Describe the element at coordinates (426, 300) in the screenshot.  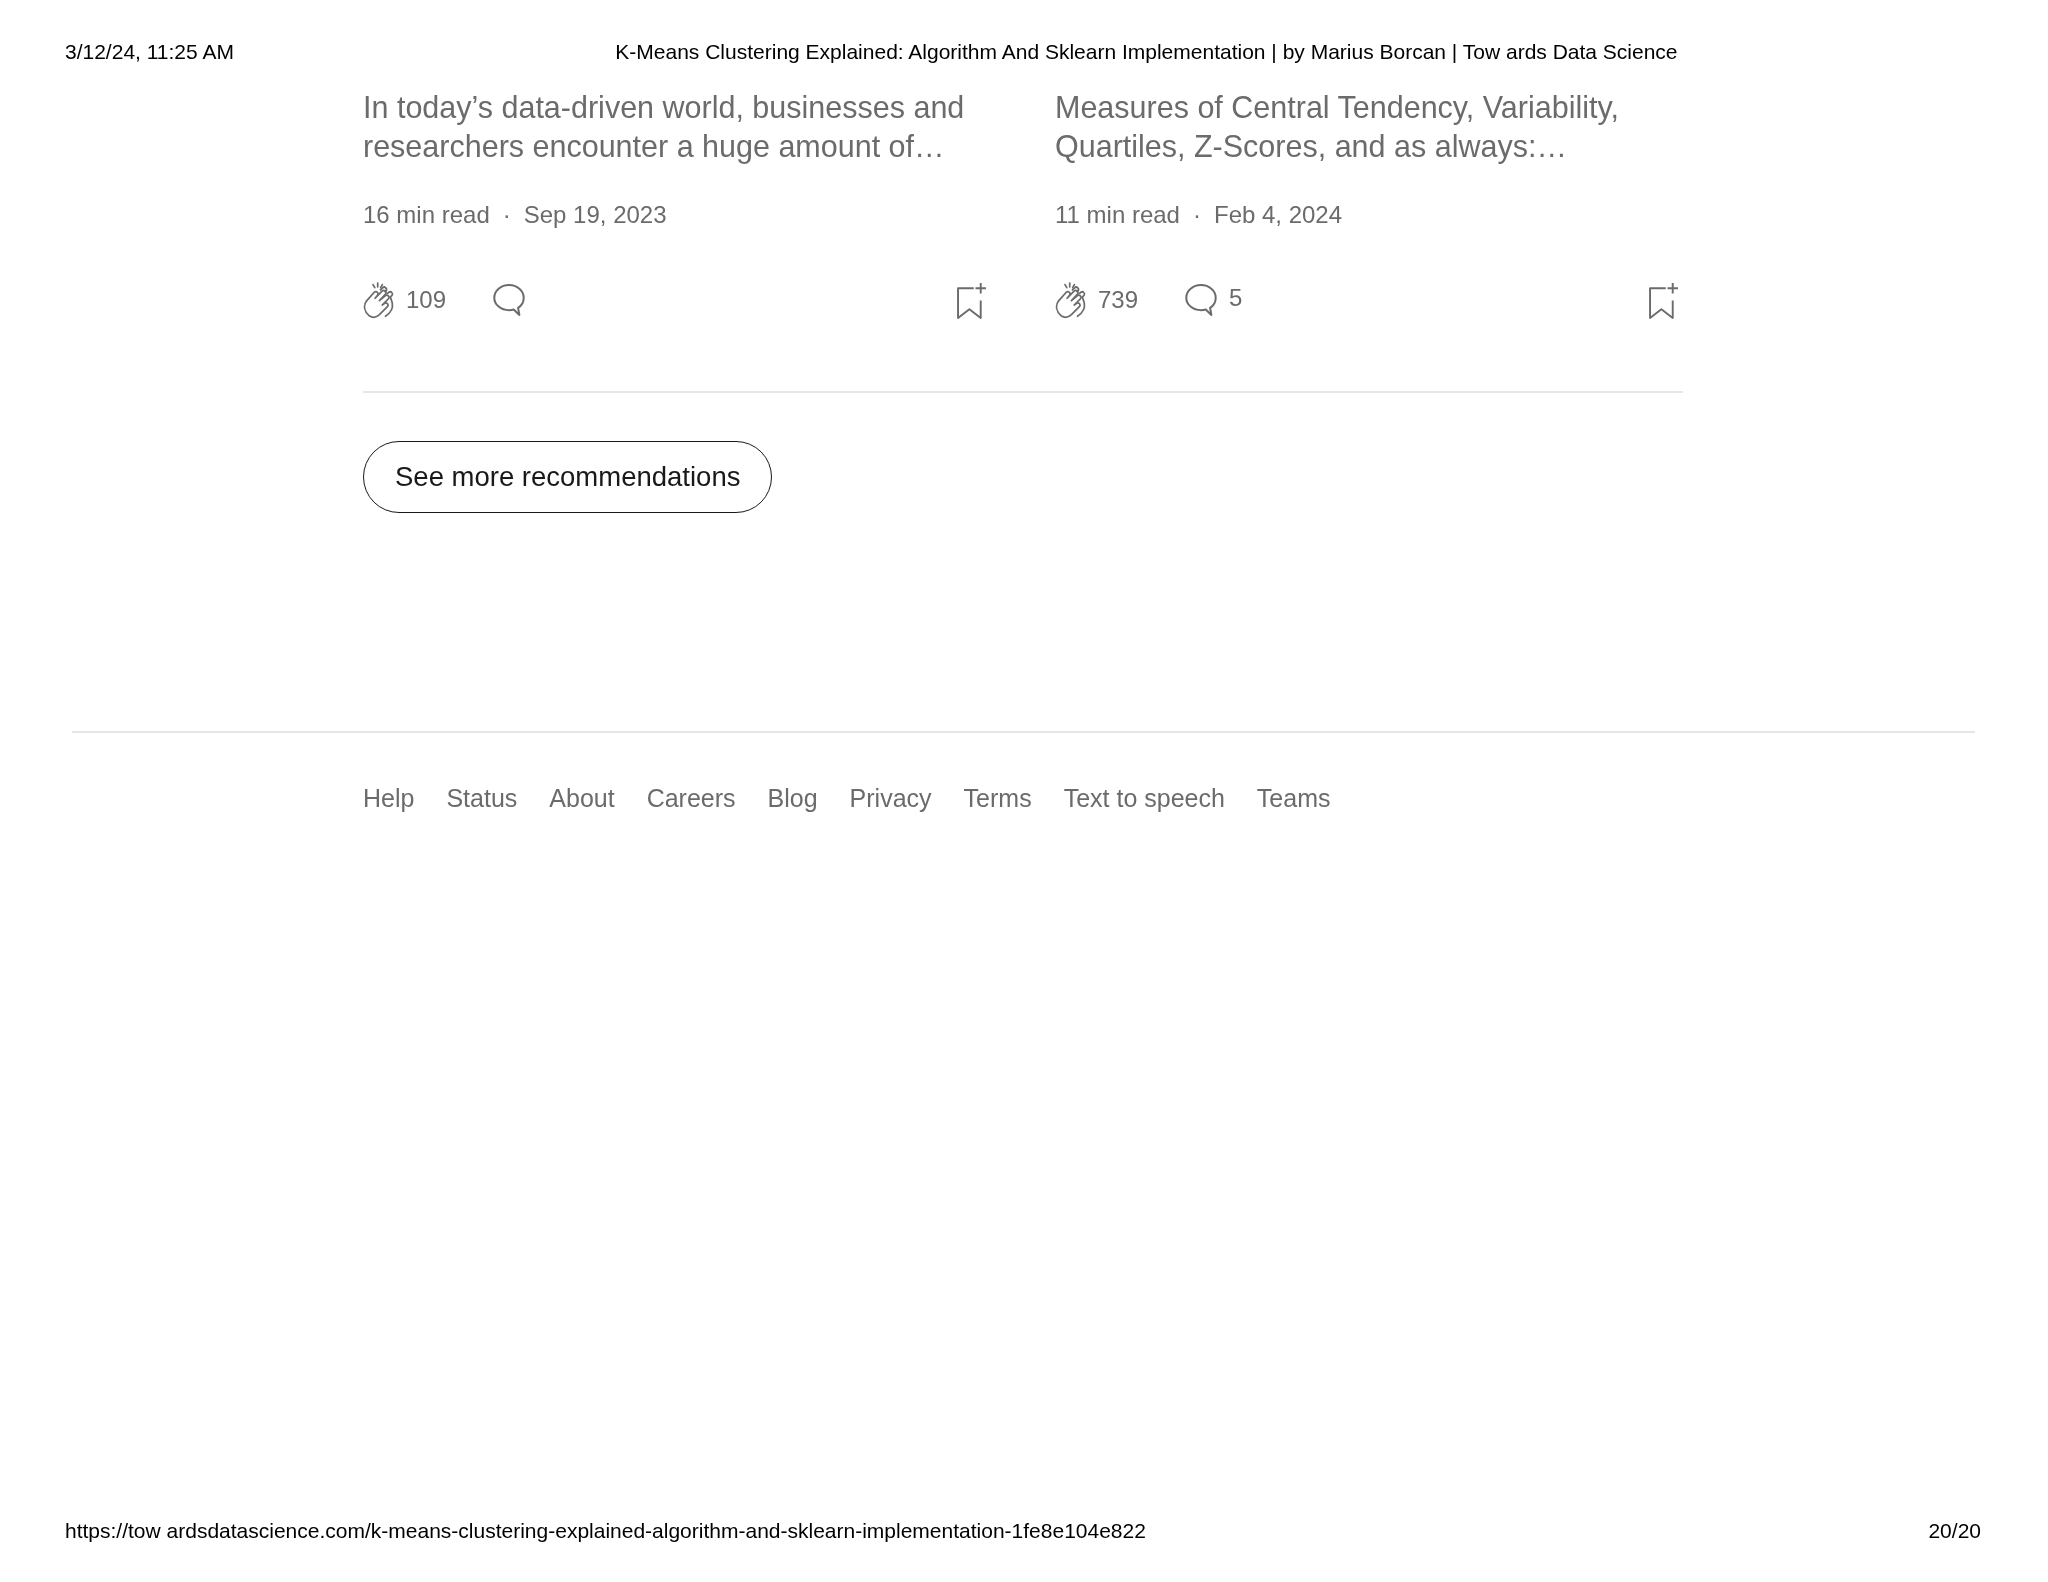
I see `clap-count: 109` at that location.